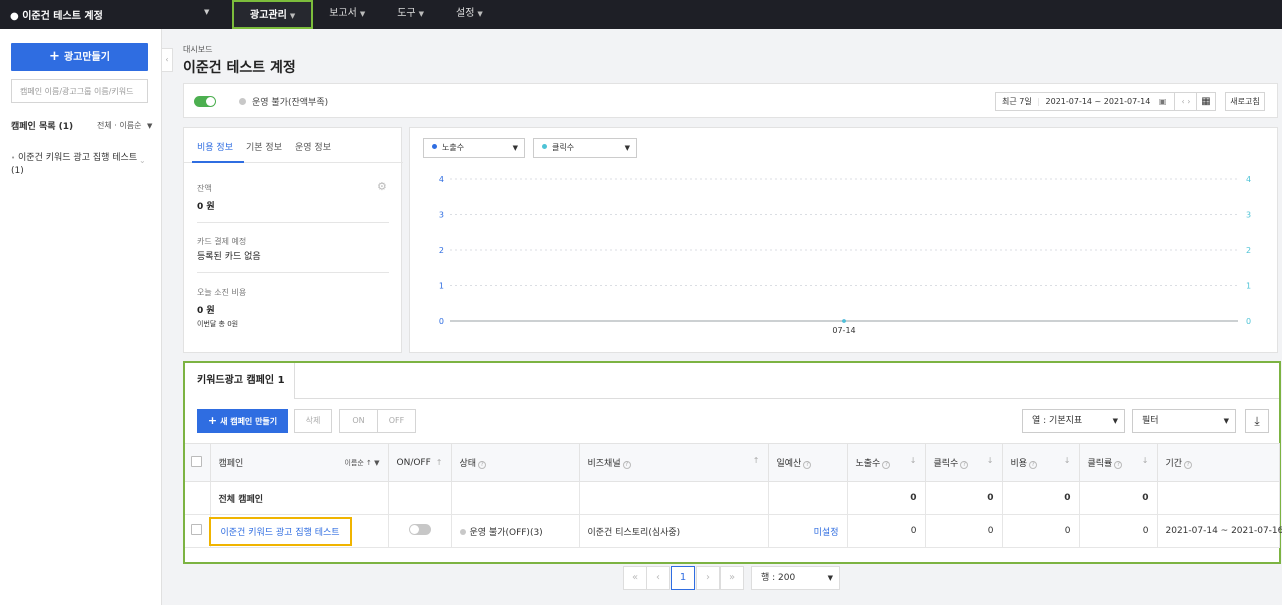 The height and width of the screenshot is (605, 1282). I want to click on layout-grid-button: ▦, so click(1206, 101).